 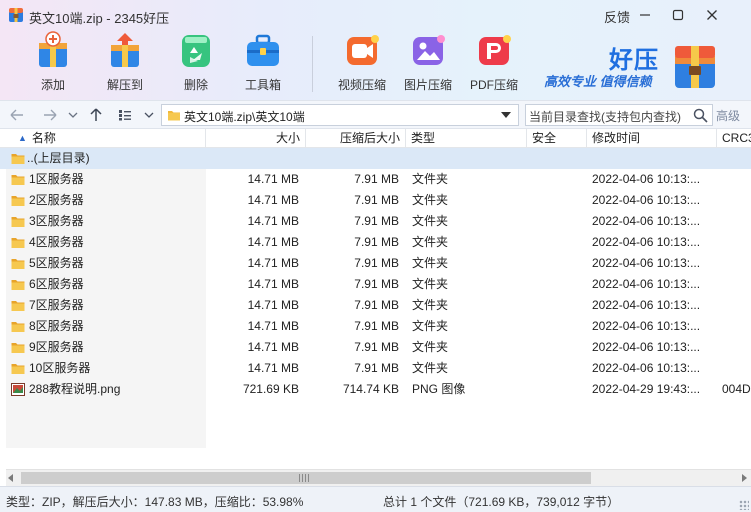 What do you see at coordinates (439, 389) in the screenshot?
I see `cell-type: PNG 图像` at bounding box center [439, 389].